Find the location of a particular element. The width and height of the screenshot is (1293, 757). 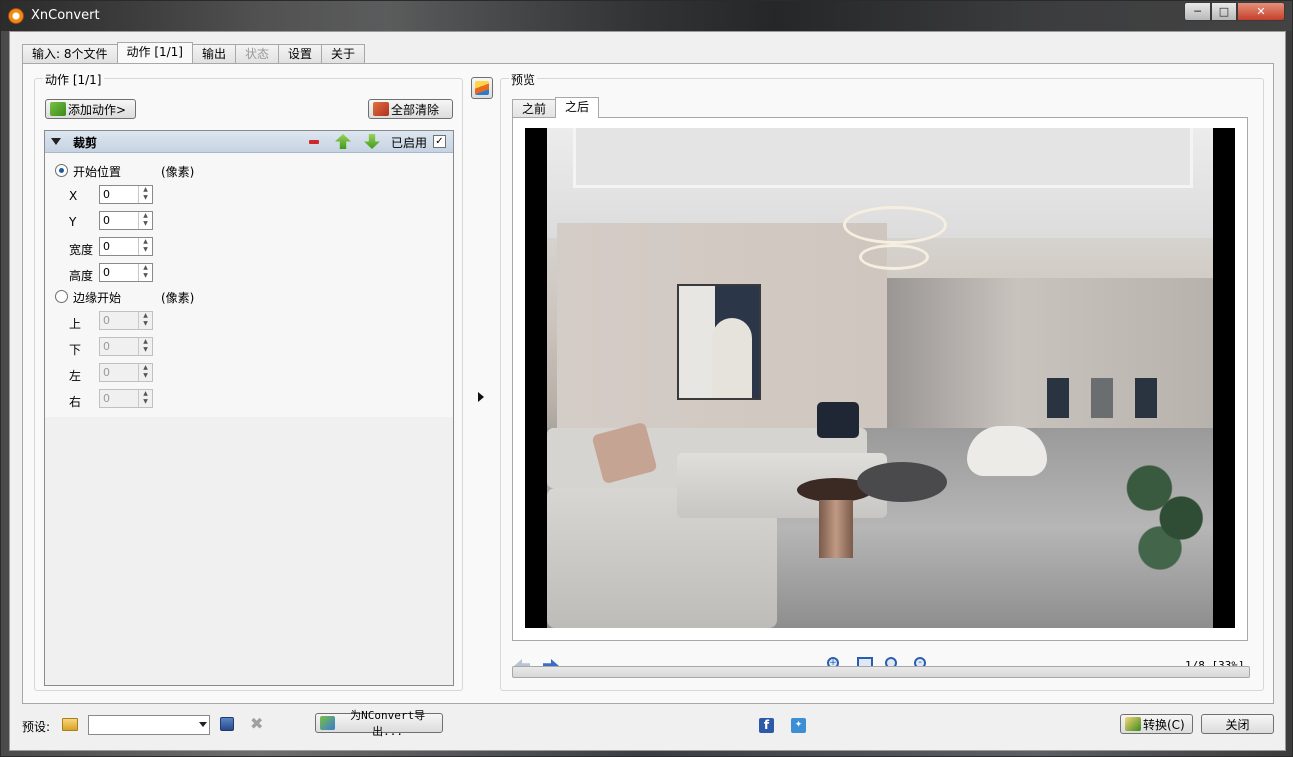

preset-select is located at coordinates (149, 725).